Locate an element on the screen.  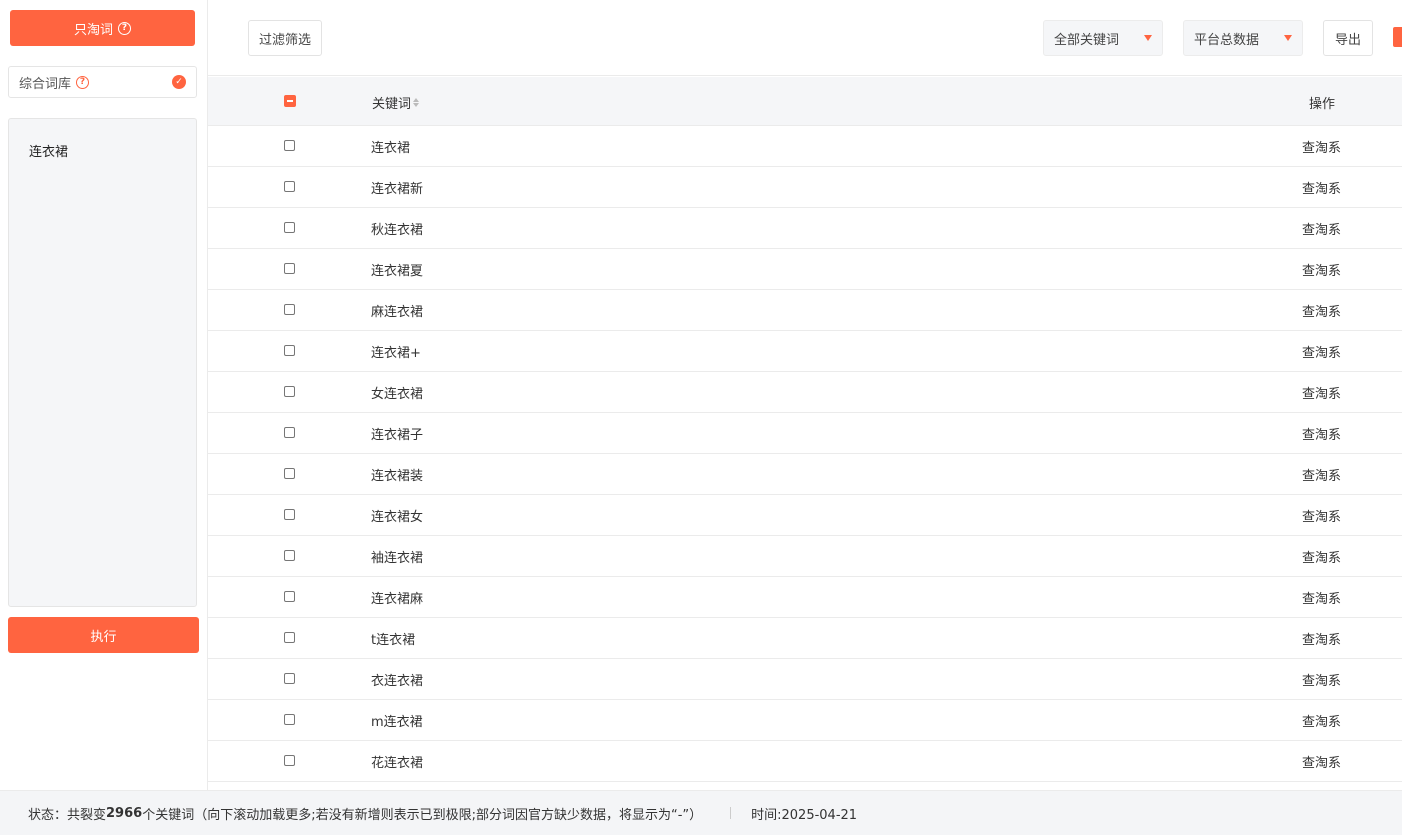
keyword-cell: 连衣裙装 is located at coordinates (397, 476).